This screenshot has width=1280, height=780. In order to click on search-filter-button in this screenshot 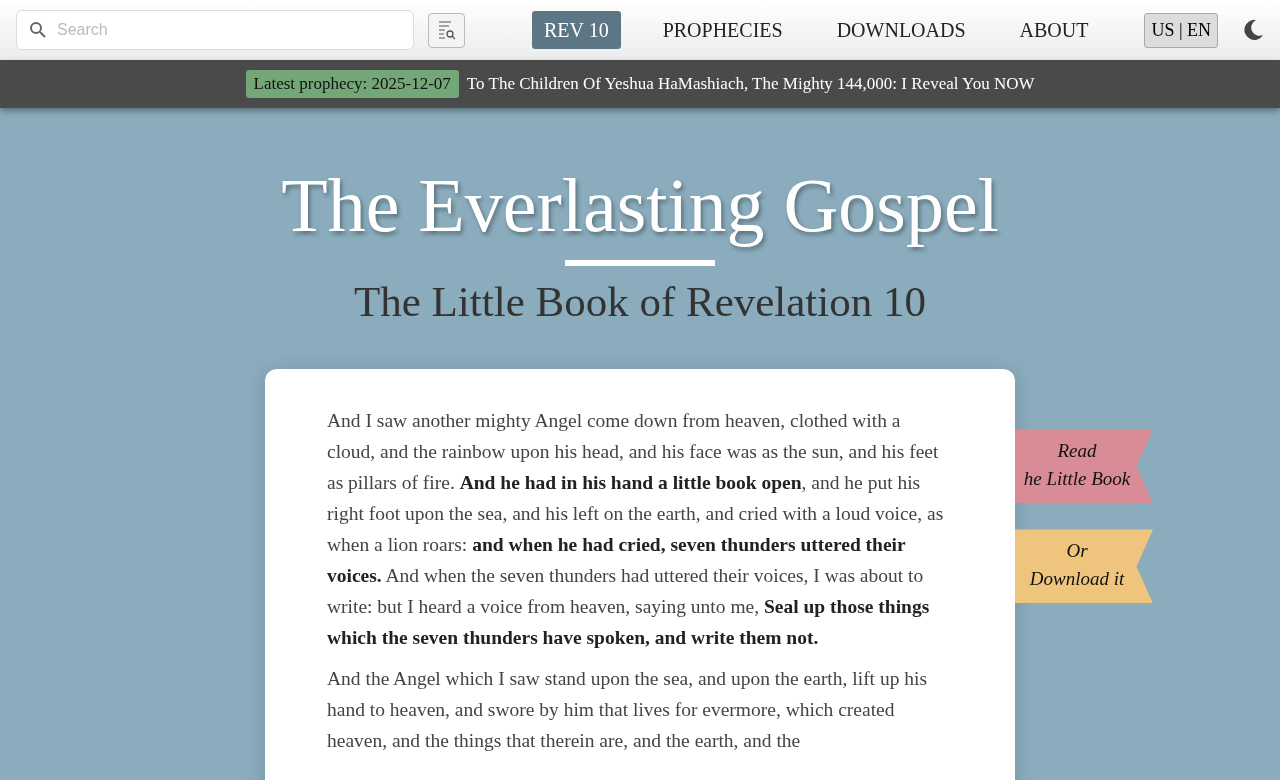, I will do `click(446, 30)`.